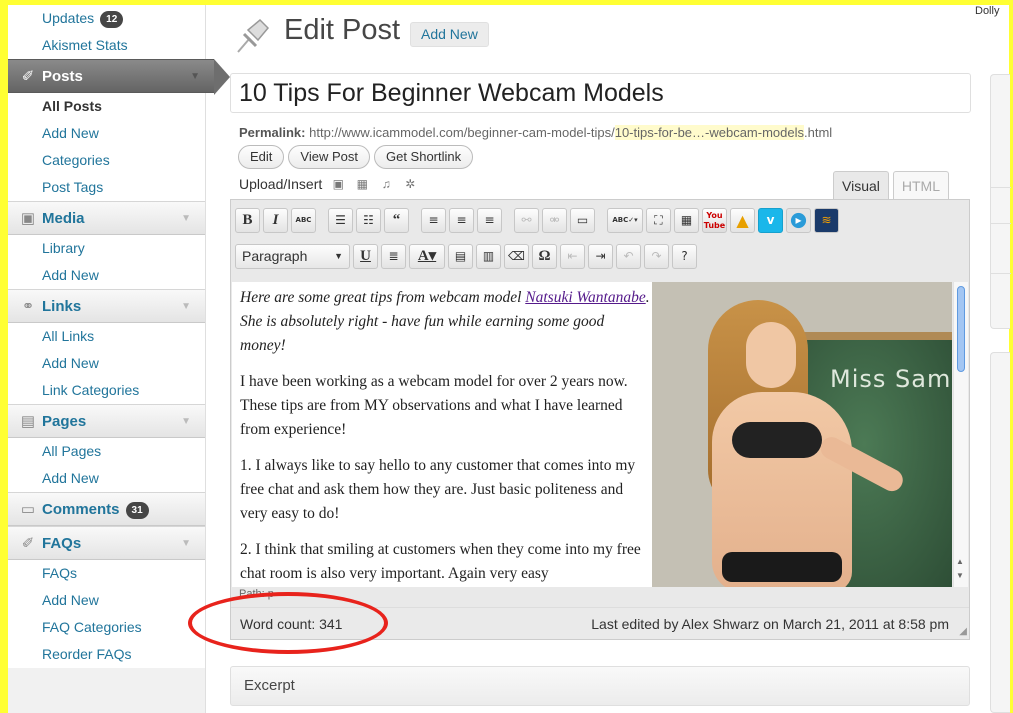 The width and height of the screenshot is (1013, 713). I want to click on sidebar-menu-comments: ▭ Comments 31, so click(106, 509).